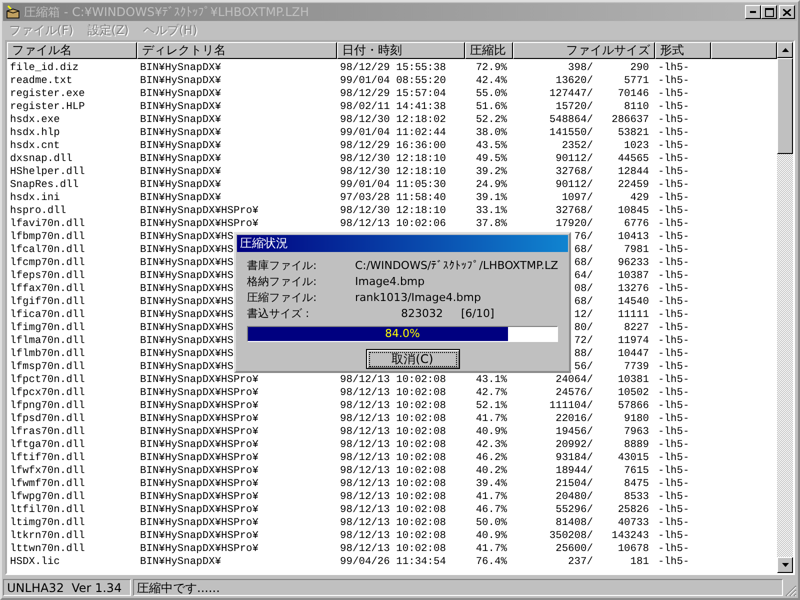  I want to click on table-cell: lfpsd70n.dll, so click(47, 419).